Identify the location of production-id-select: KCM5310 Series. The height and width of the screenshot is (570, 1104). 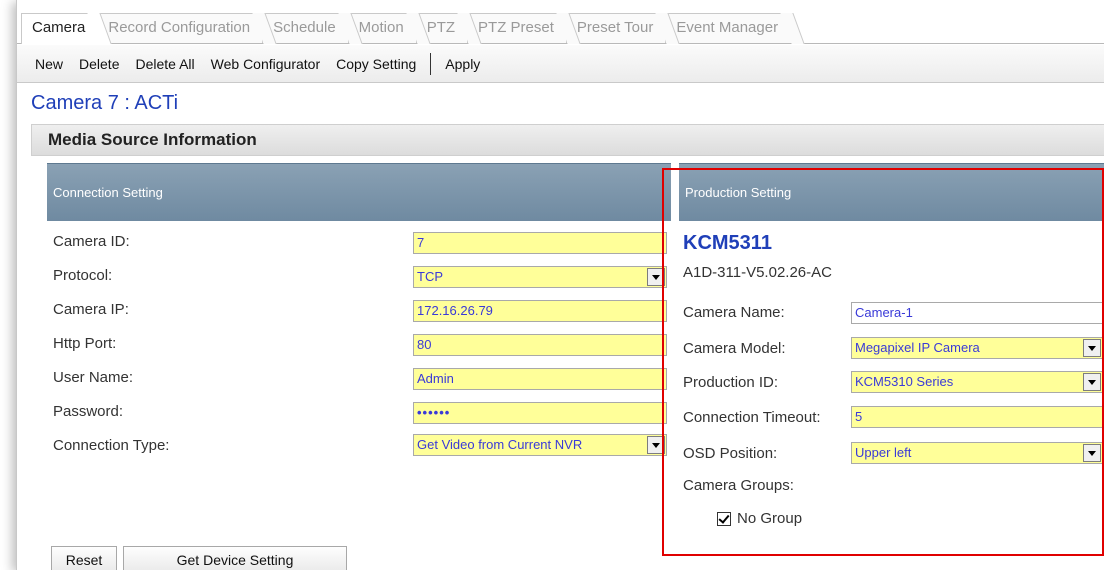
(977, 382).